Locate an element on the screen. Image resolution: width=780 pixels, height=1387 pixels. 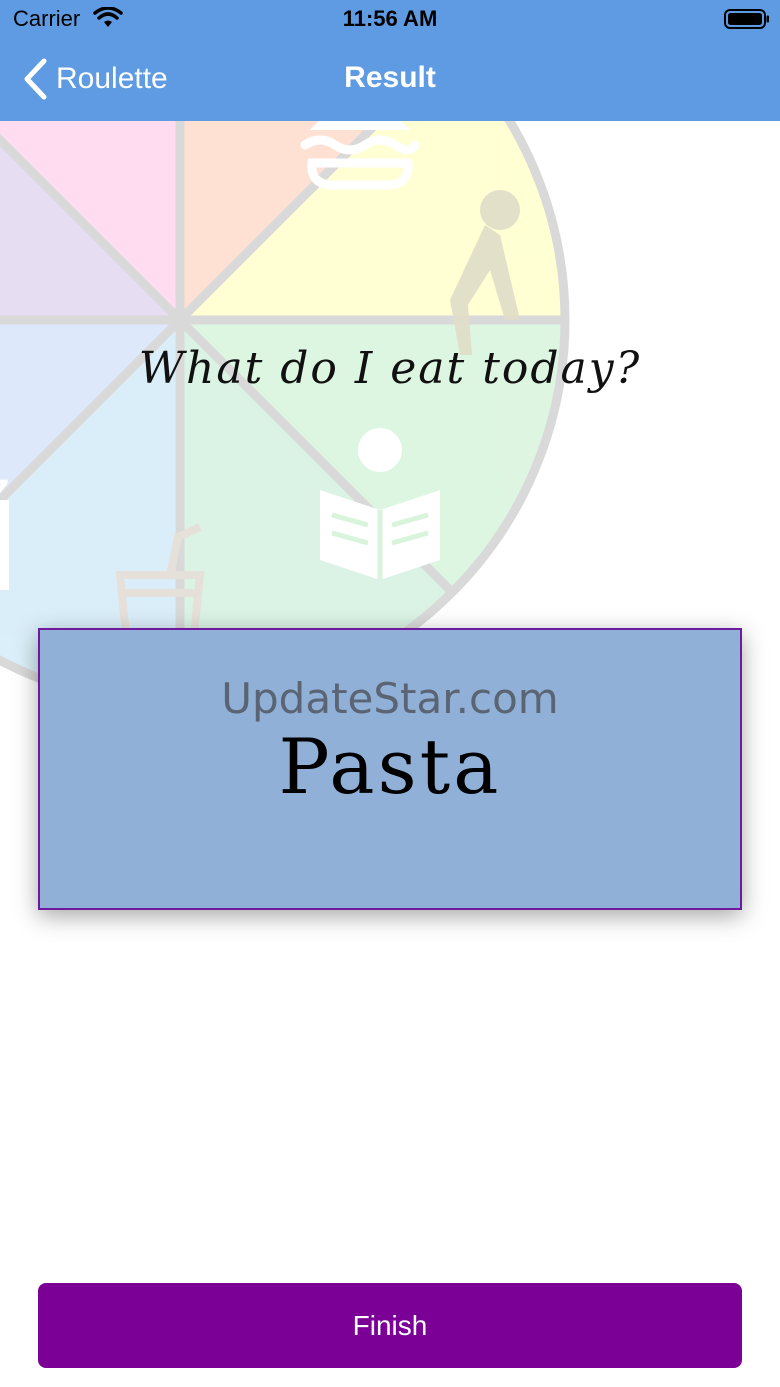
status-time: 11:56 AM is located at coordinates (390, 18).